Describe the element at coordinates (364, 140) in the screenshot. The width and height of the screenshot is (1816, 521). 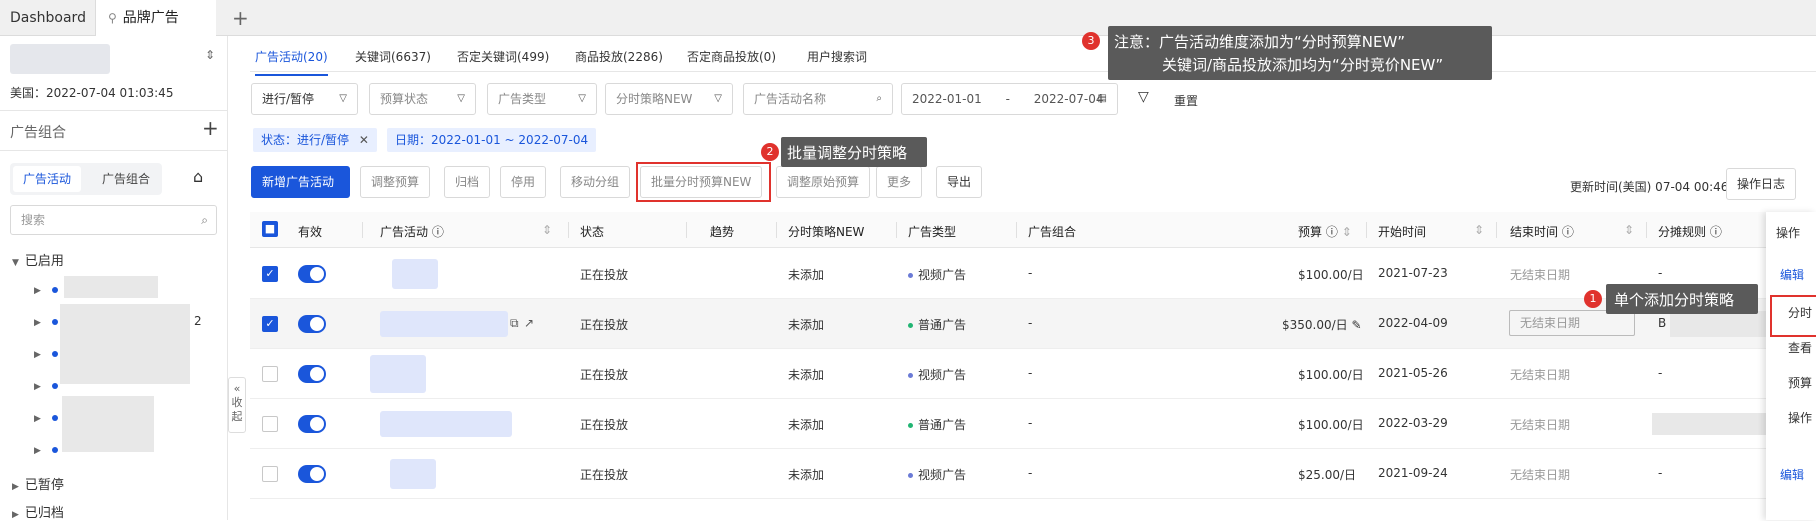
I see `close-icon: ✕` at that location.